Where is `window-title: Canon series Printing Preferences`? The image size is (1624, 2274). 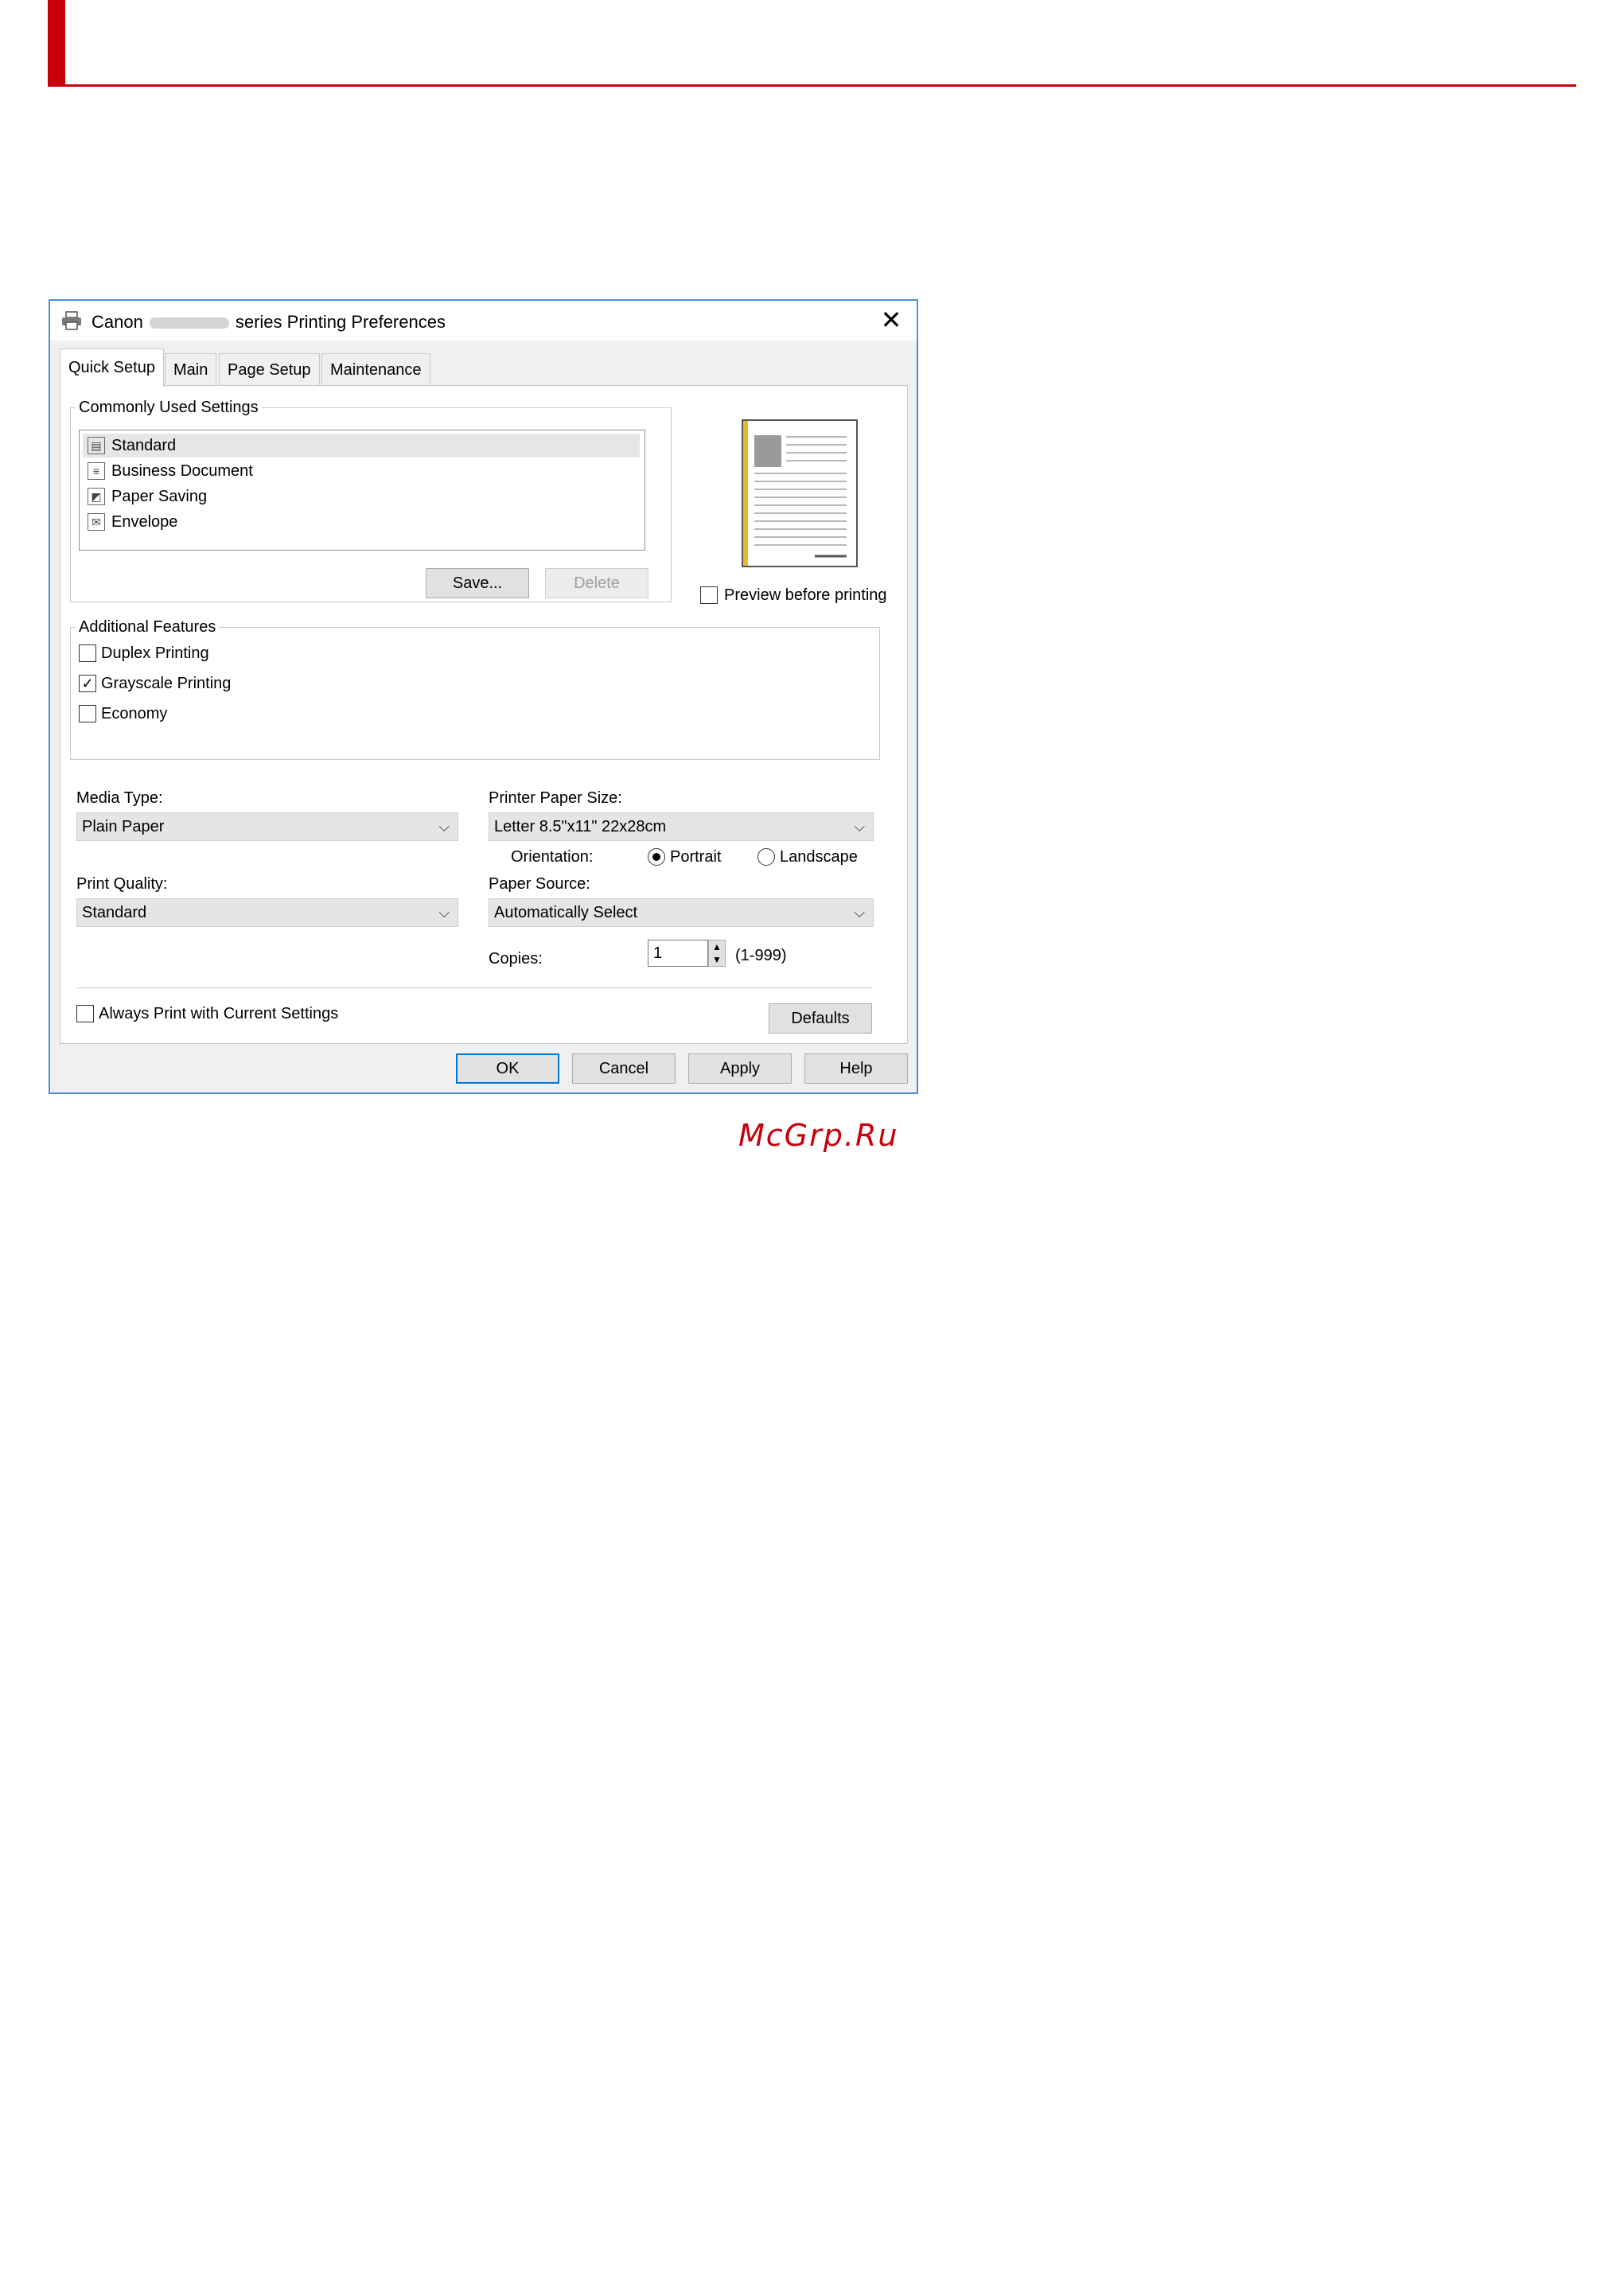
window-title: Canon series Printing Preferences is located at coordinates (269, 322).